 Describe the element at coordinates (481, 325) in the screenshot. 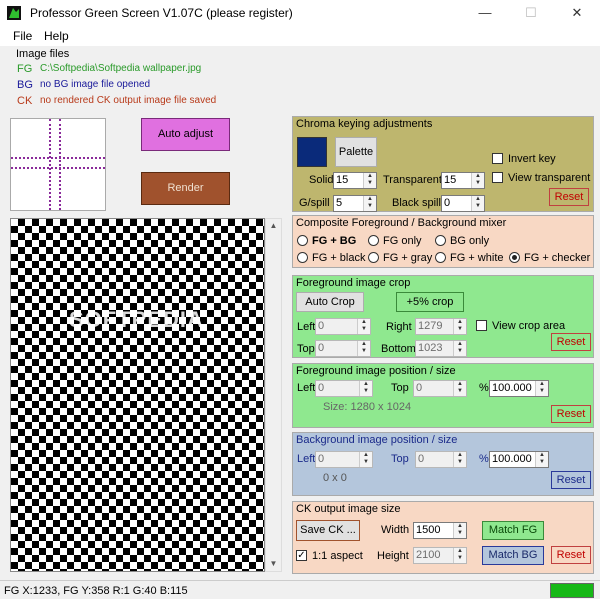

I see `view-crop-checkbox` at that location.